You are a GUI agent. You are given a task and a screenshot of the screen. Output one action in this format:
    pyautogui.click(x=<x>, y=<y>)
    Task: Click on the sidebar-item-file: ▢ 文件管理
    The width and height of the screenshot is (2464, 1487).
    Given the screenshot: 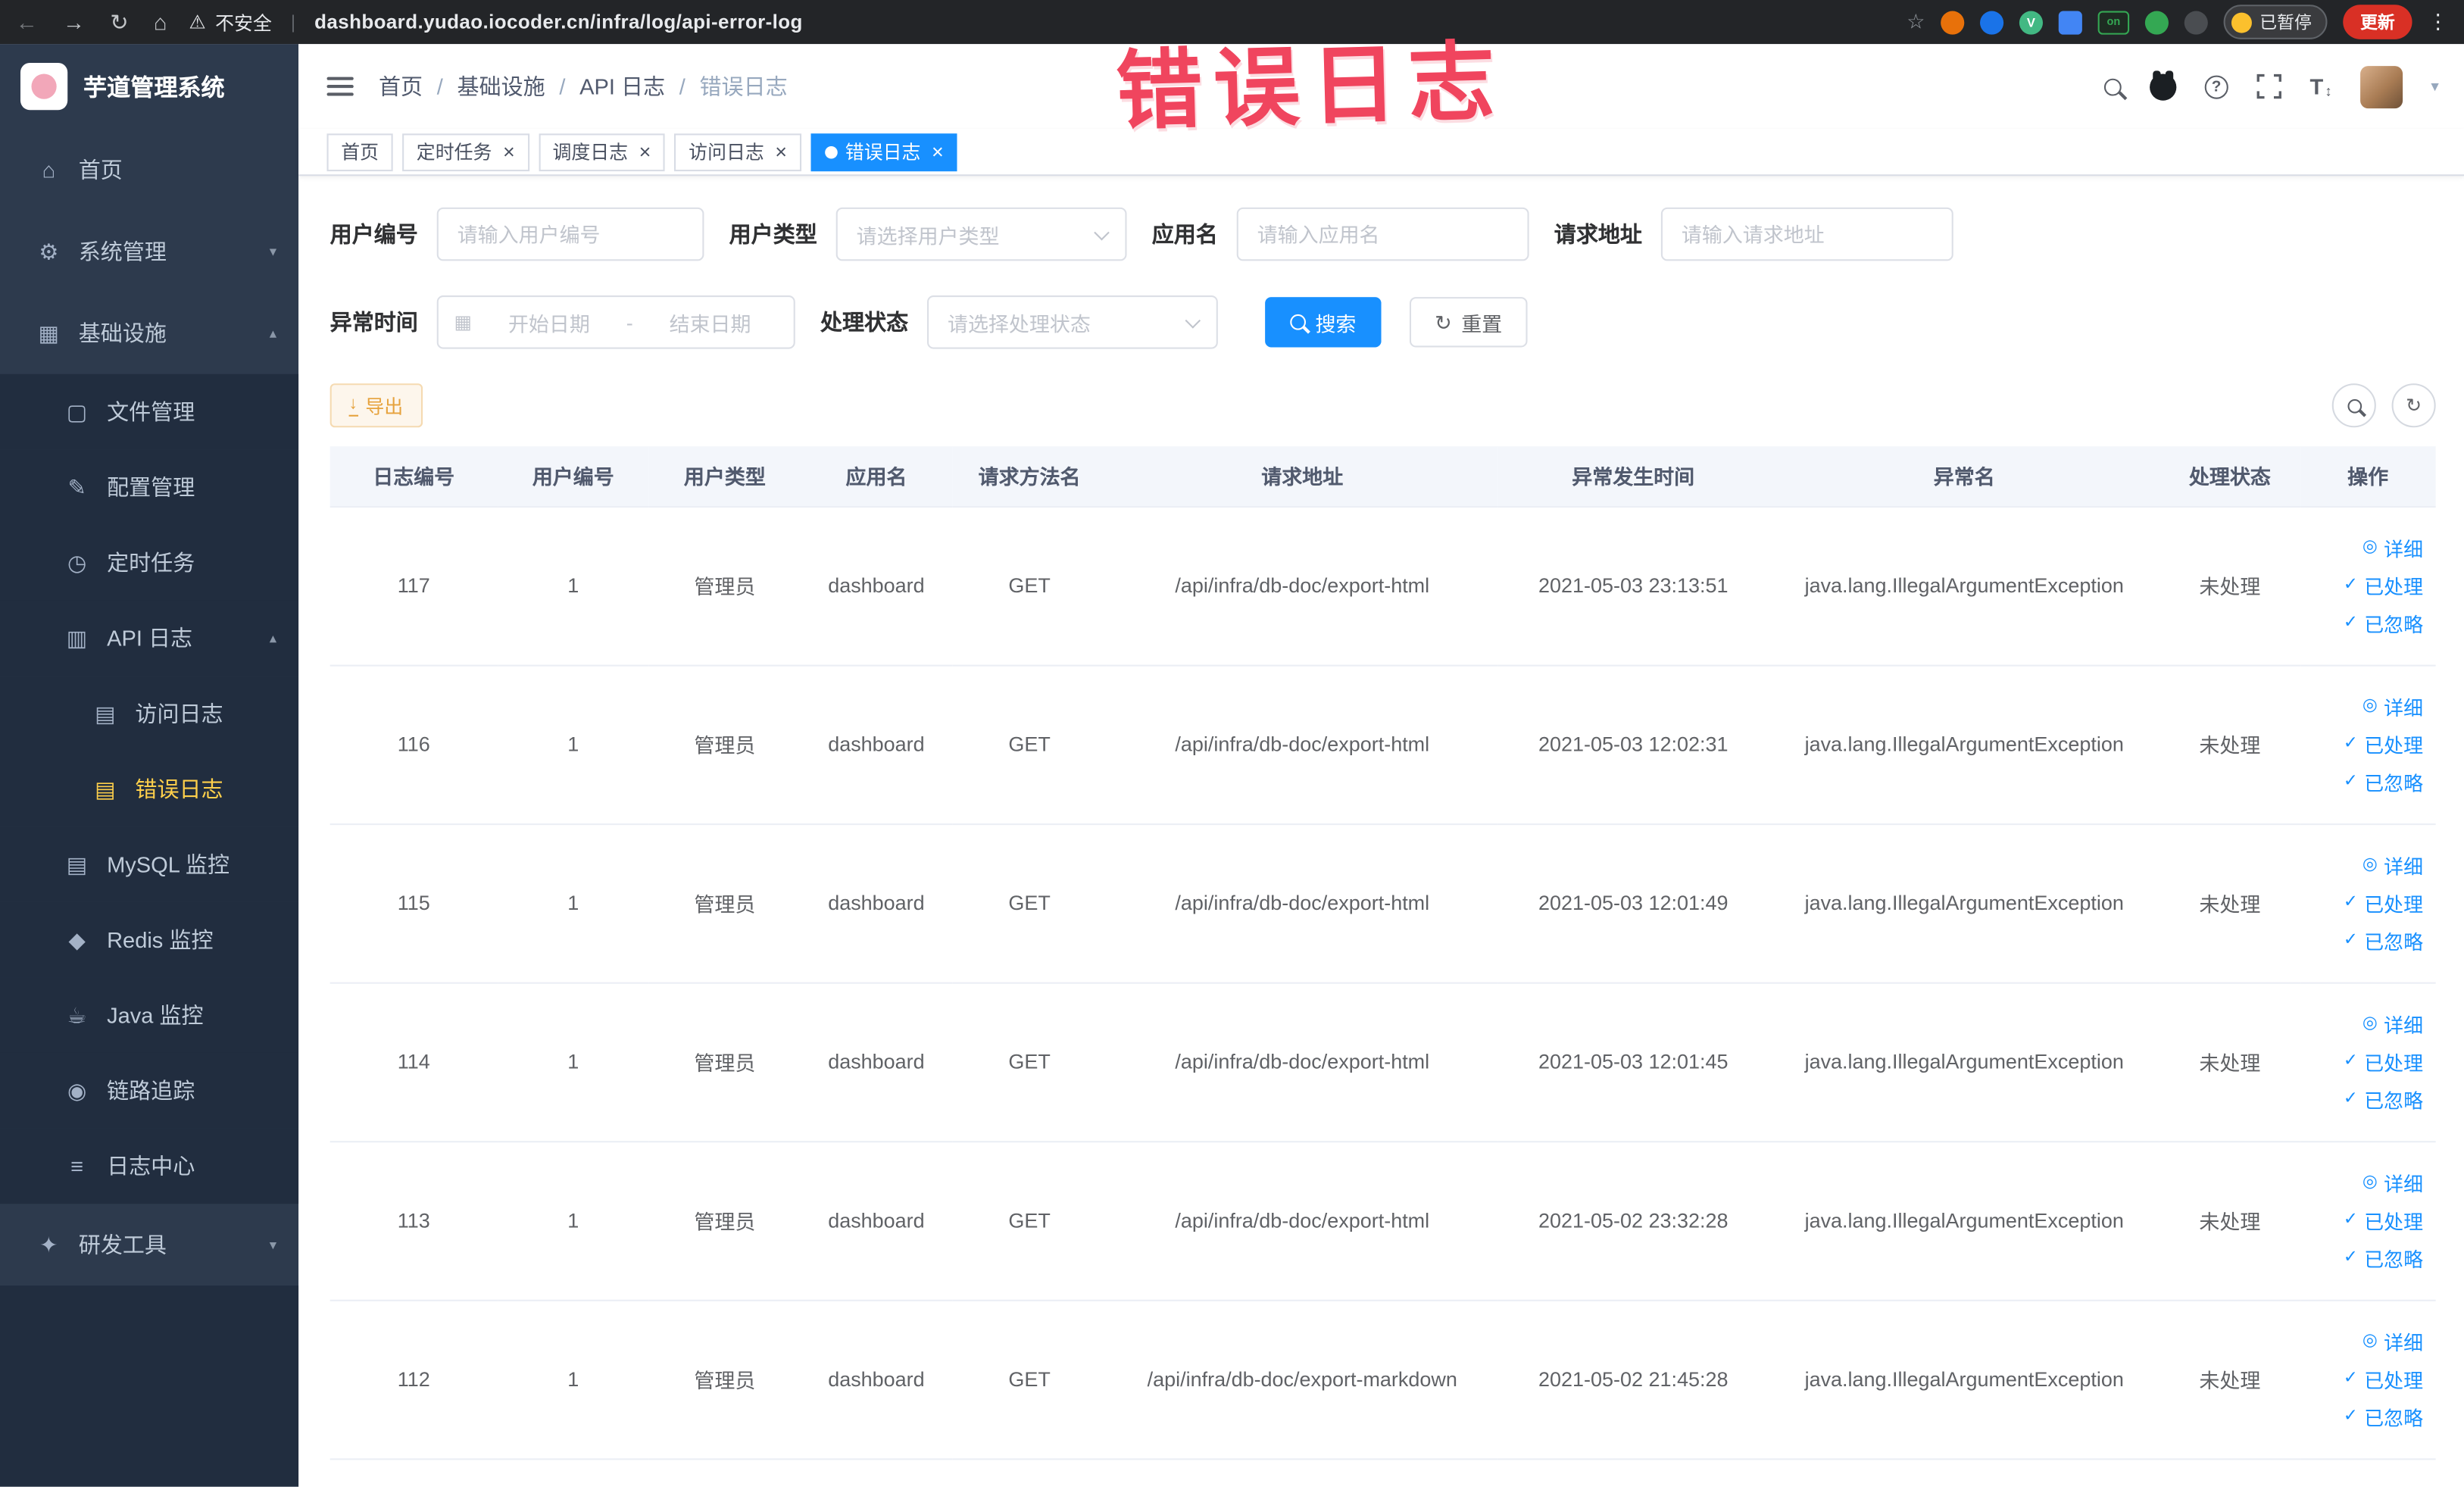 What is the action you would take?
    pyautogui.click(x=149, y=411)
    